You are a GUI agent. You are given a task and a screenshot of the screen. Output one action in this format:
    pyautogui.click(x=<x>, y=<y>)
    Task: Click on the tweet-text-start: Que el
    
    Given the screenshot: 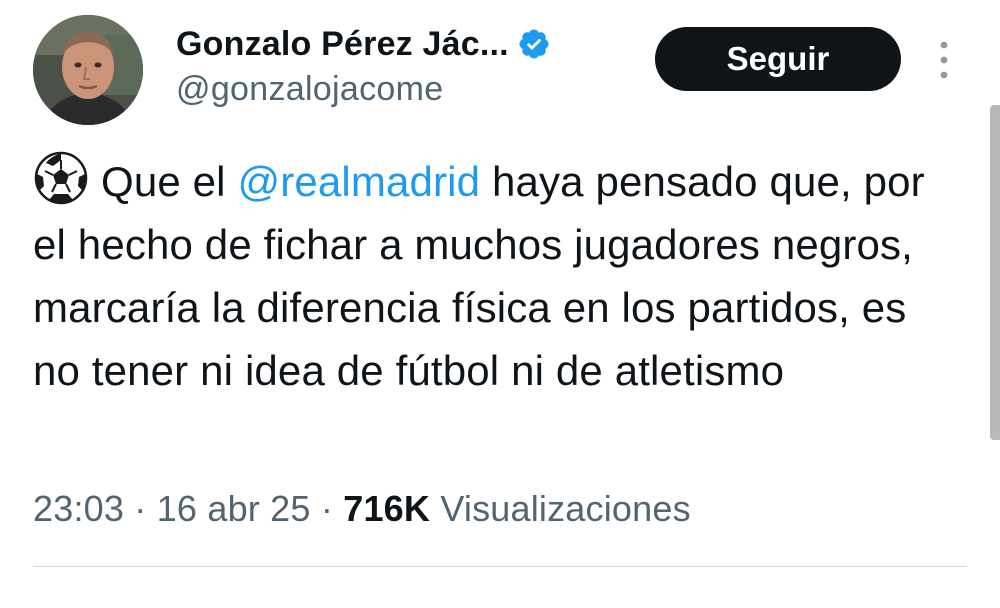 What is the action you would take?
    pyautogui.click(x=169, y=181)
    